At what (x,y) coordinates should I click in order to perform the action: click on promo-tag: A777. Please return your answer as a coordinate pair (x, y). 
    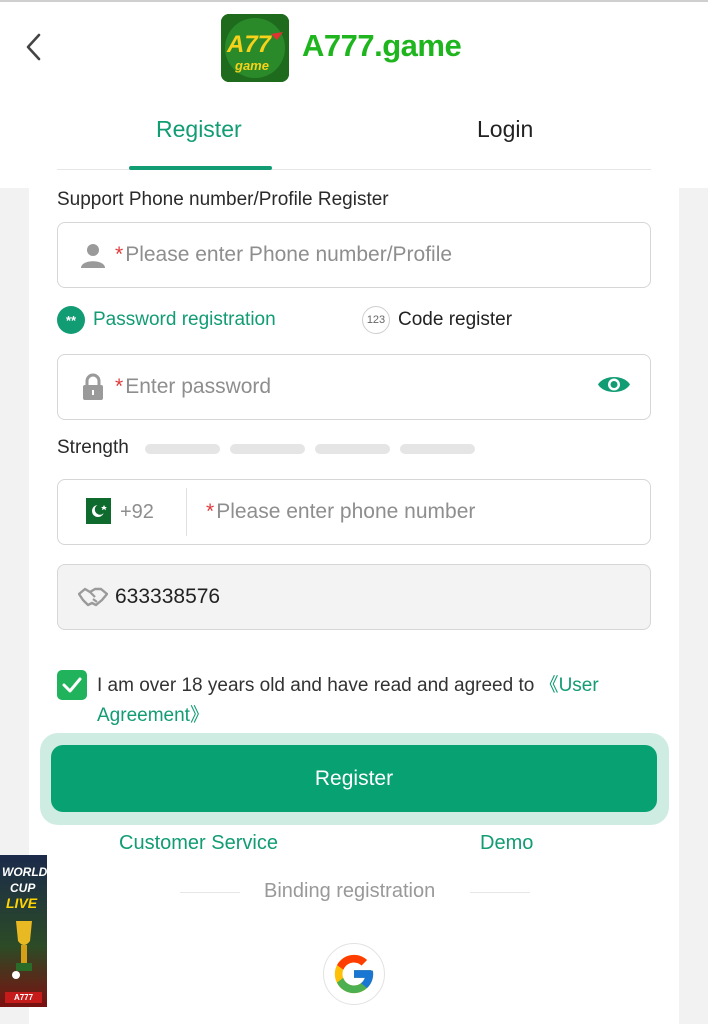
    Looking at the image, I should click on (23, 997).